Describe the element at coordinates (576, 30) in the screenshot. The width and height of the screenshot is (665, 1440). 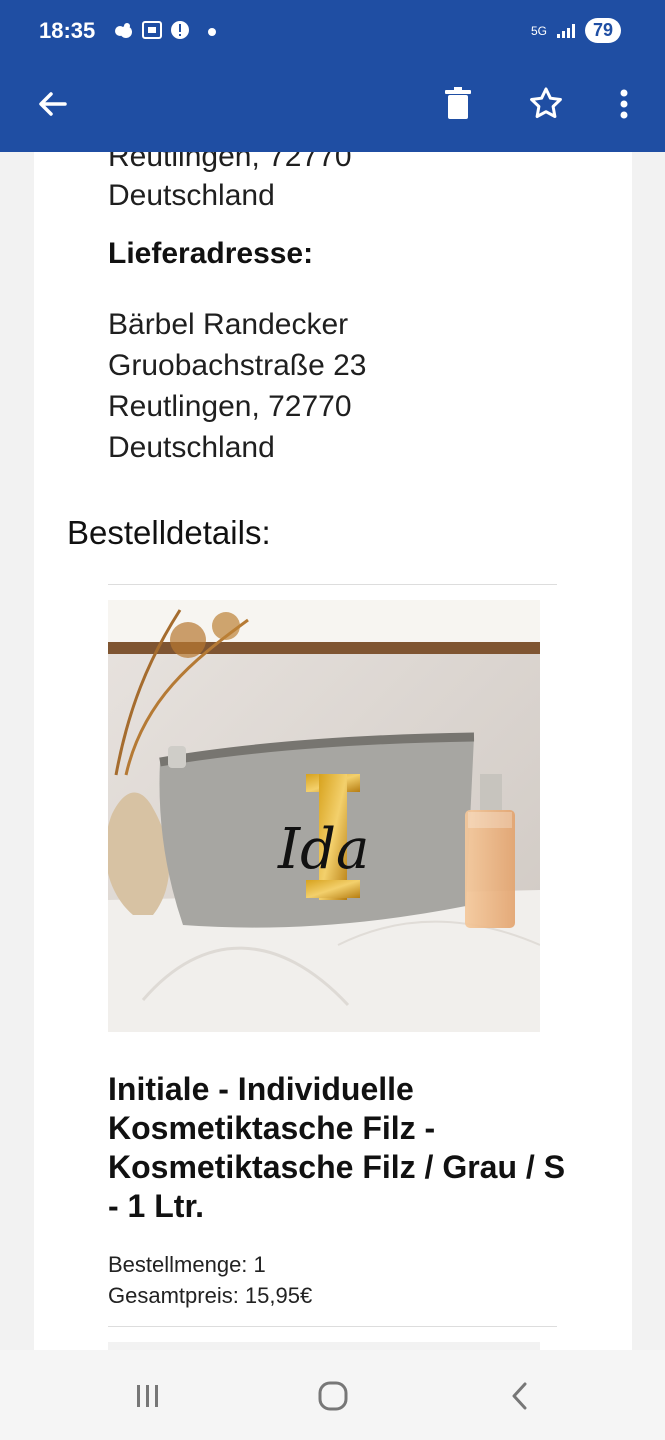
I see `right-status: 5G 79` at that location.